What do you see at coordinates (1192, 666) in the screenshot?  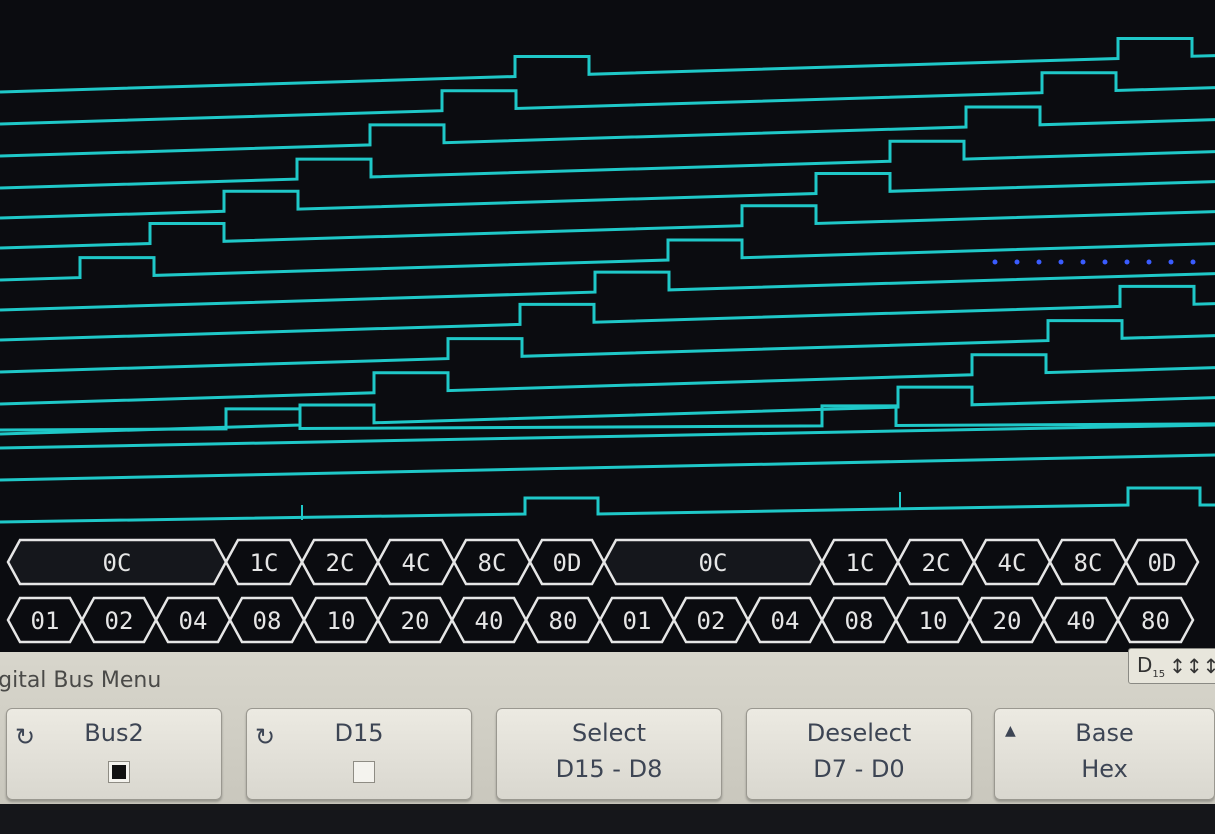 I see `arrows-updown-icon: ↕↕↕` at bounding box center [1192, 666].